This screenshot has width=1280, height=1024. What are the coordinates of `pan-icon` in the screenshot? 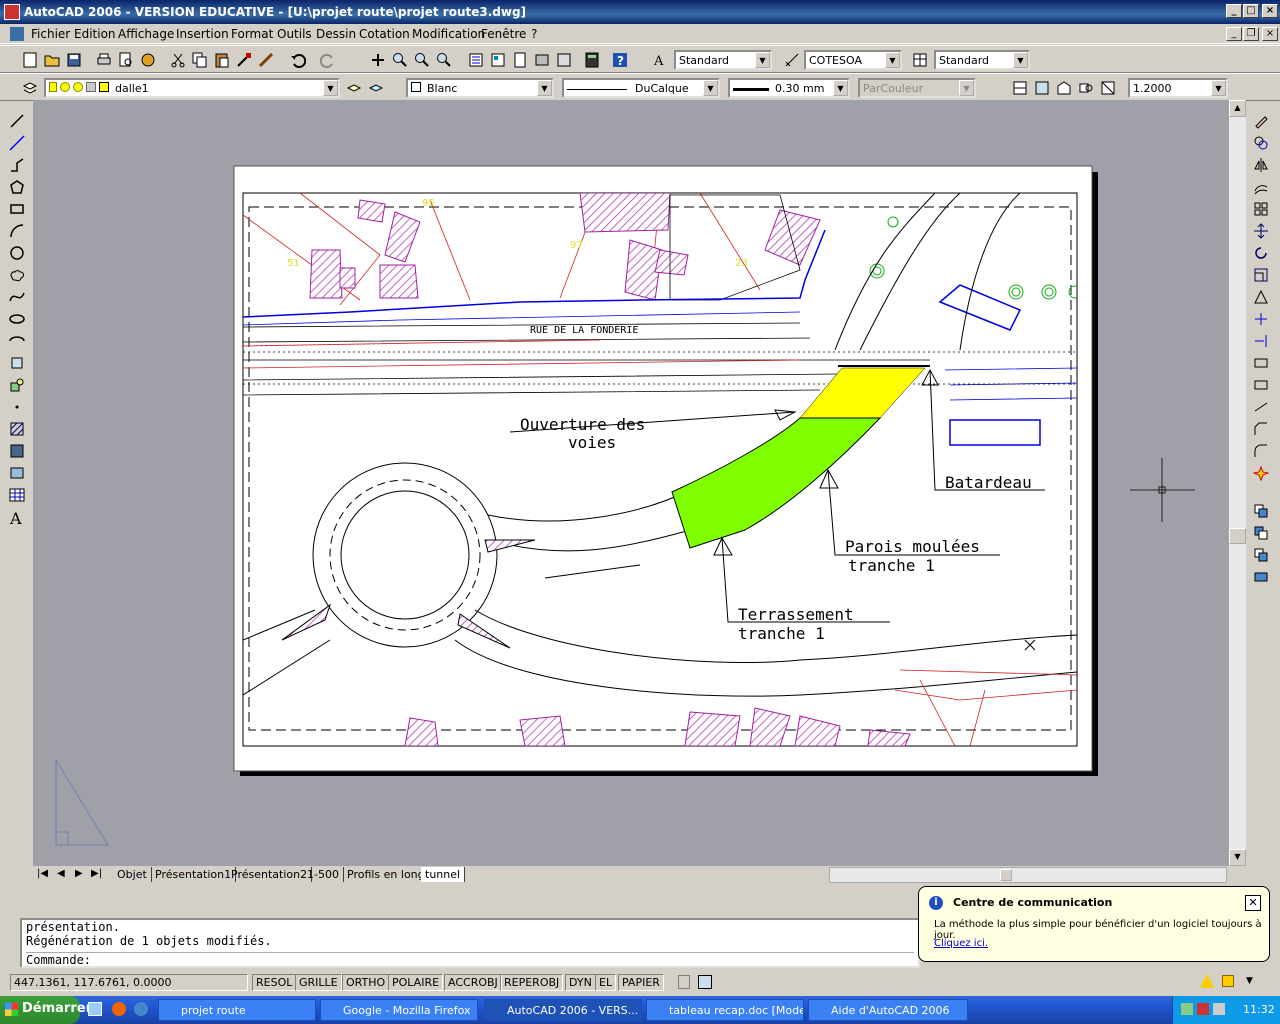 It's located at (378, 60).